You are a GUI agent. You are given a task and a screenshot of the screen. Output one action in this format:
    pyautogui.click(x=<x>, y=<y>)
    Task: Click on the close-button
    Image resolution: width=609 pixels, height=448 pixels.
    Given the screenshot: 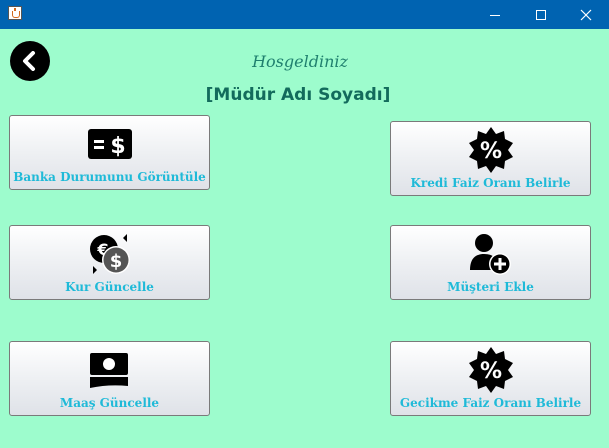 What is the action you would take?
    pyautogui.click(x=586, y=14)
    